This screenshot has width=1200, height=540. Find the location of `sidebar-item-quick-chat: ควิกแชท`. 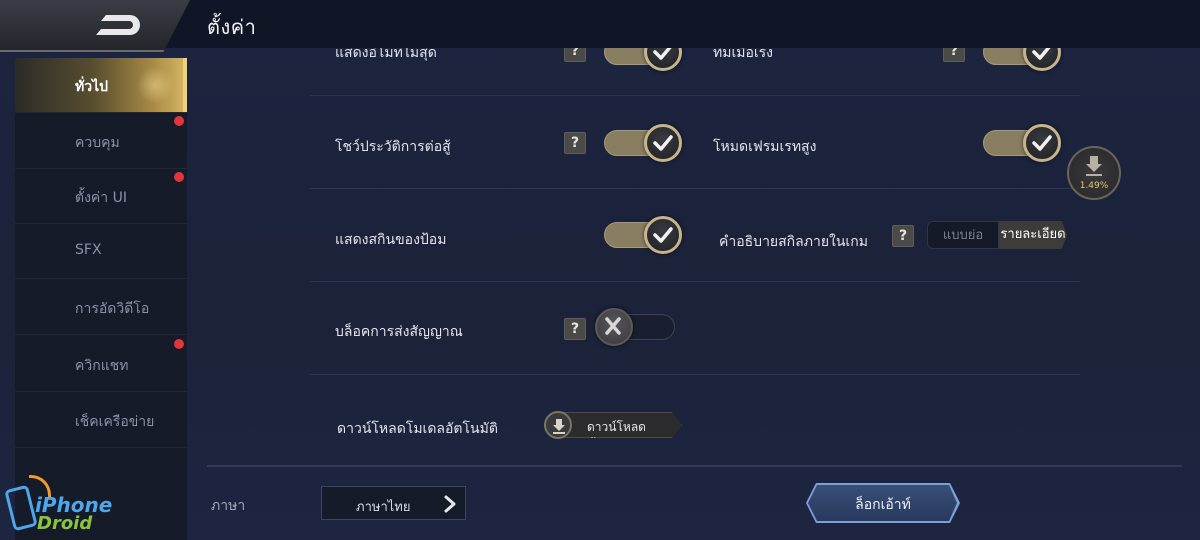

sidebar-item-quick-chat: ควิกแชท is located at coordinates (101, 364).